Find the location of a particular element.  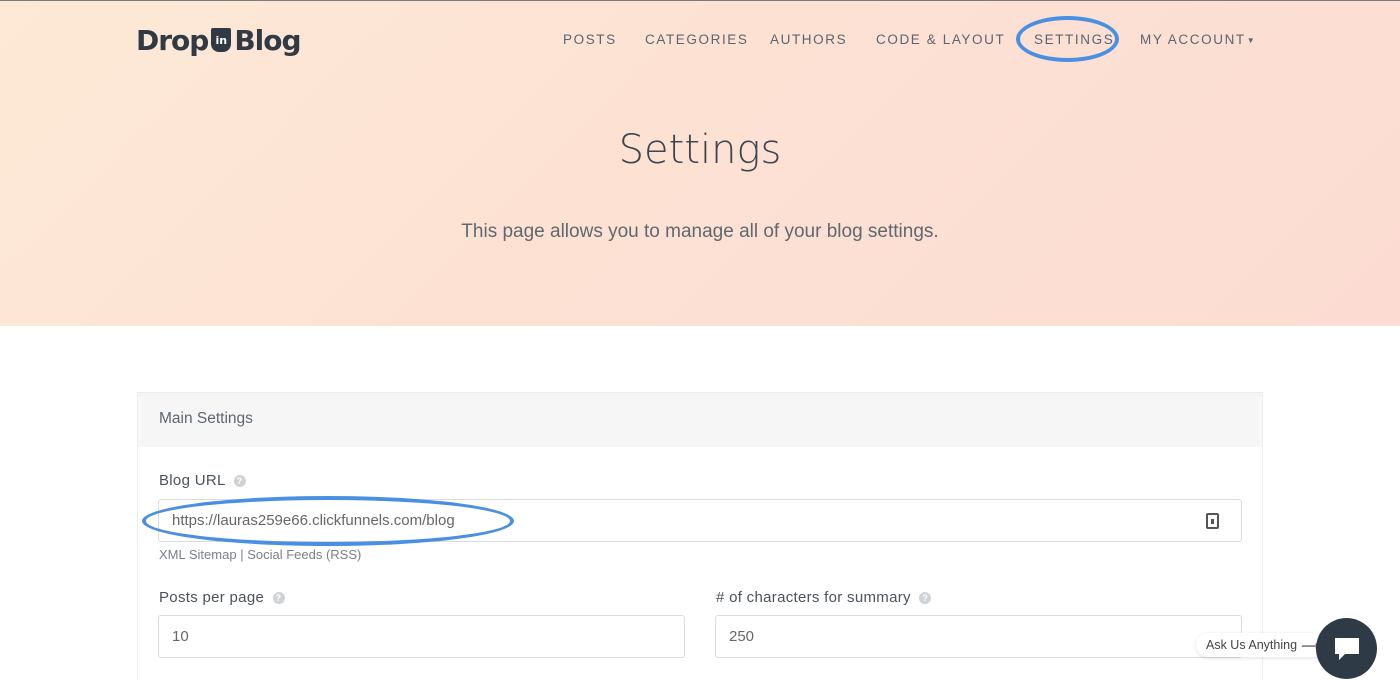

summary-chars-label-text: # of characters for summary is located at coordinates (813, 597).